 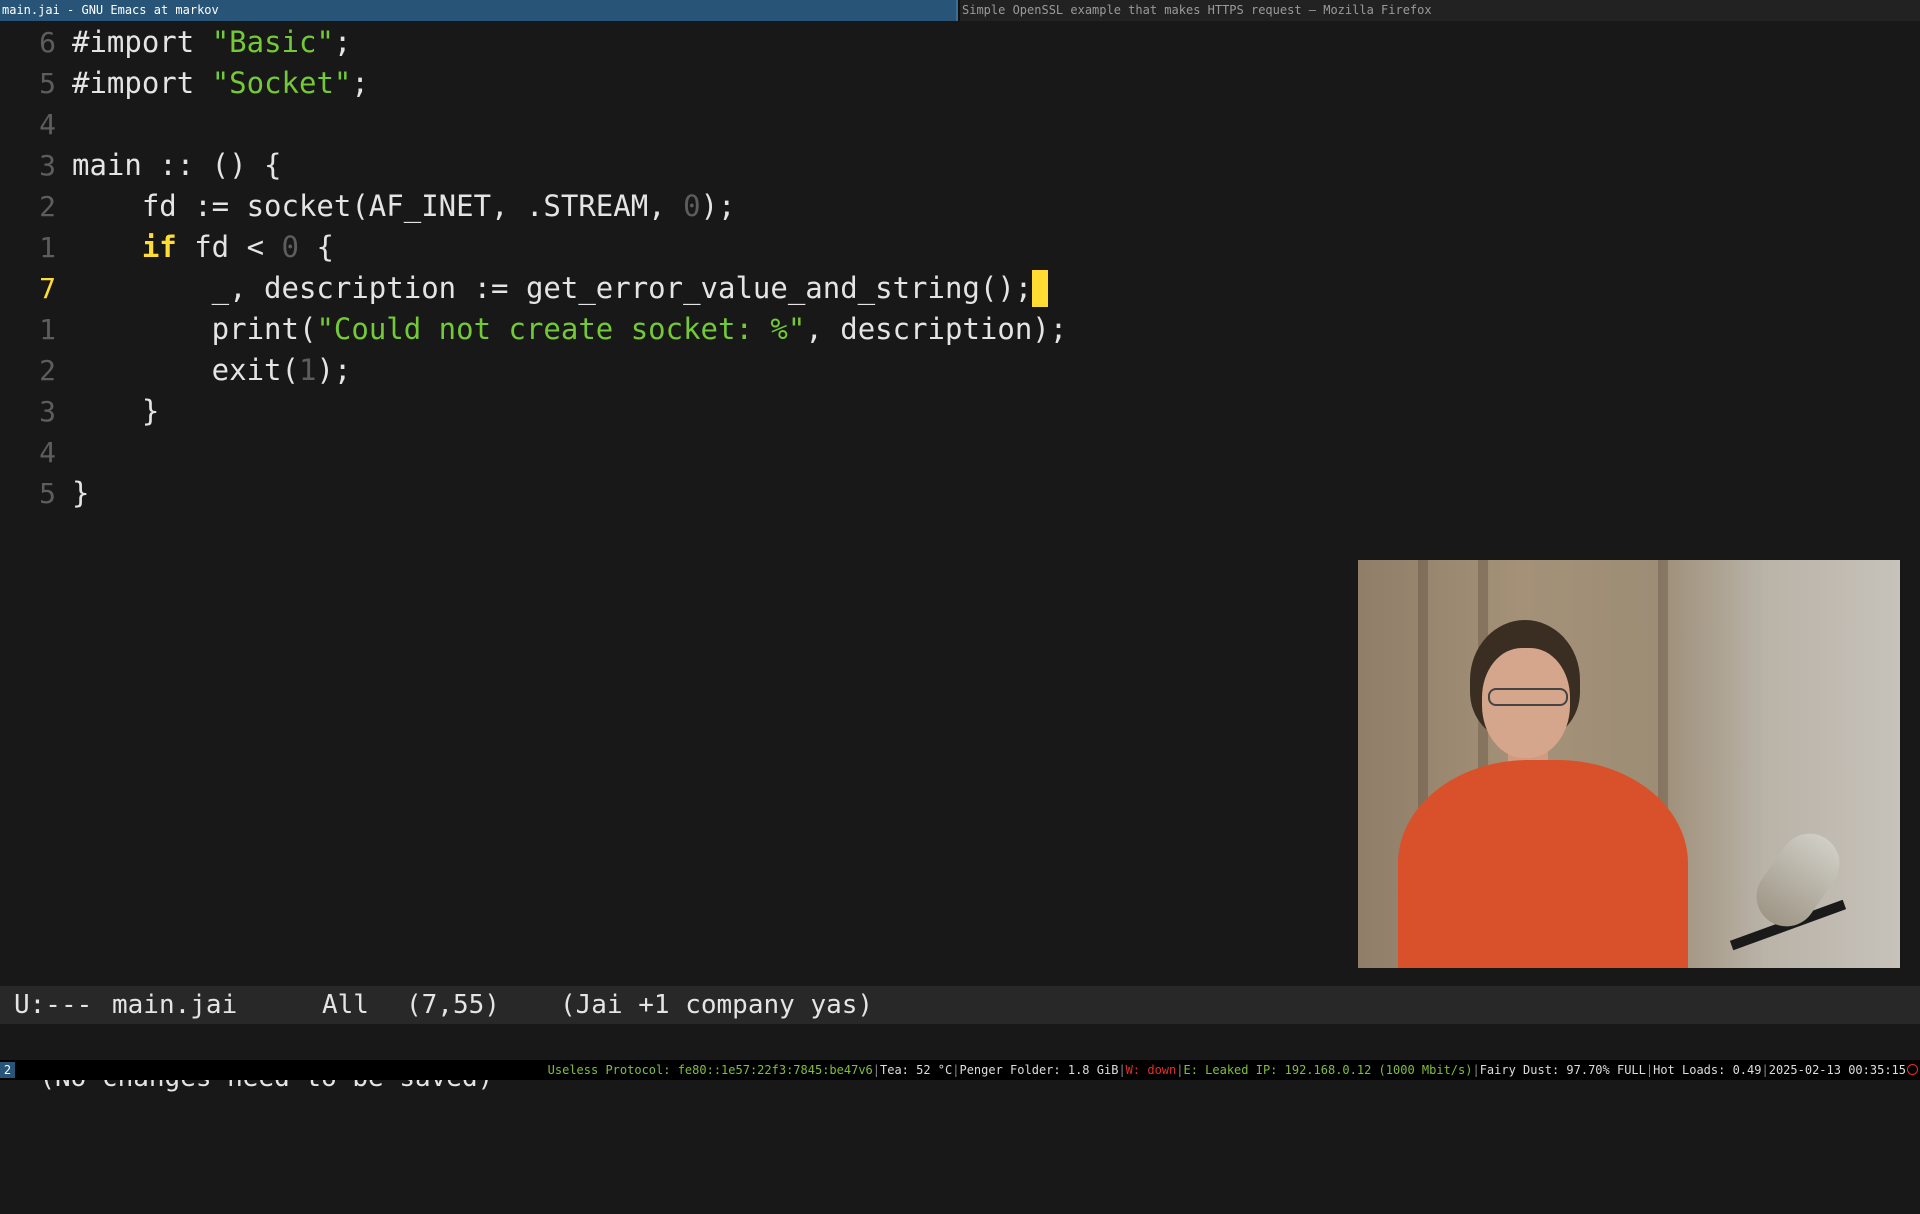 I want to click on tea-status: Tea: 52 °C, so click(x=916, y=1070).